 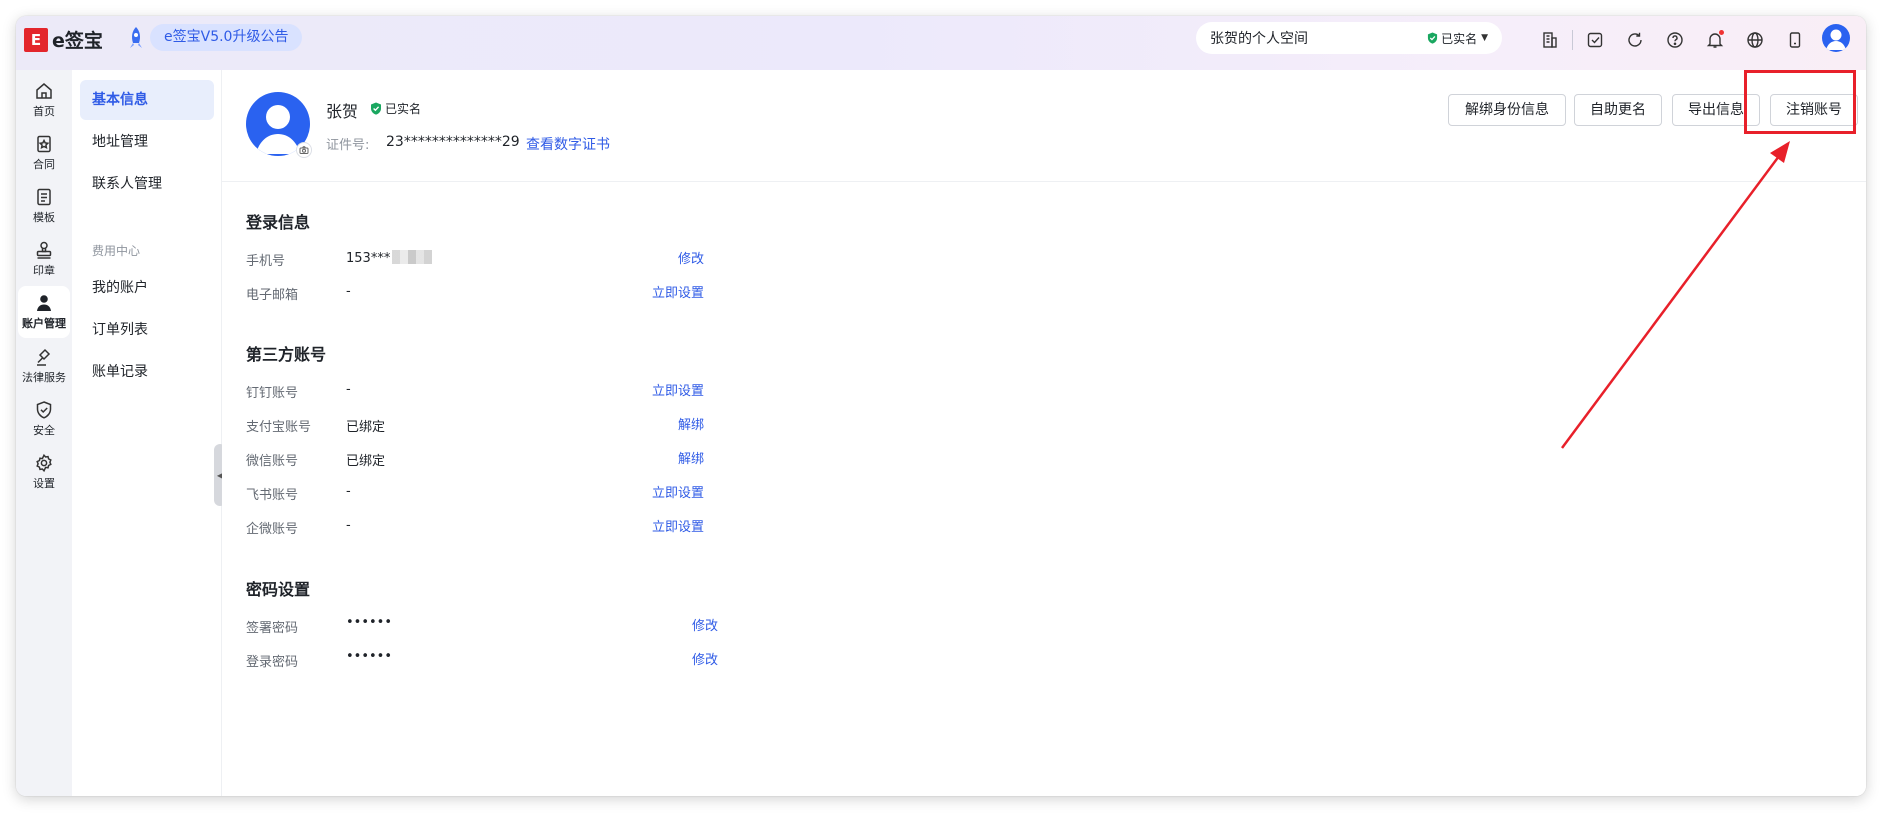 What do you see at coordinates (44, 303) in the screenshot?
I see `user-icon` at bounding box center [44, 303].